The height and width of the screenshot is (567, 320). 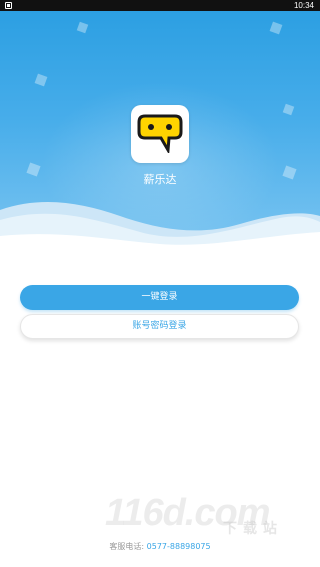 What do you see at coordinates (127, 546) in the screenshot?
I see `service-label: 客服电话:` at bounding box center [127, 546].